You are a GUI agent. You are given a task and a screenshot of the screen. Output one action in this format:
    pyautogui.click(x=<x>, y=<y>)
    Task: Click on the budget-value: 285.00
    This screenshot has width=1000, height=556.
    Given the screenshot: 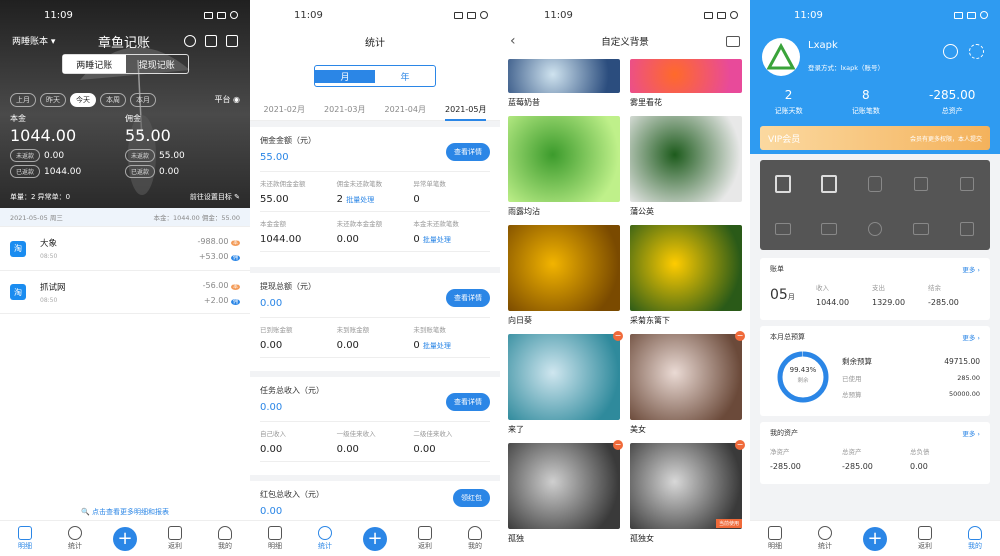 What is the action you would take?
    pyautogui.click(x=968, y=378)
    